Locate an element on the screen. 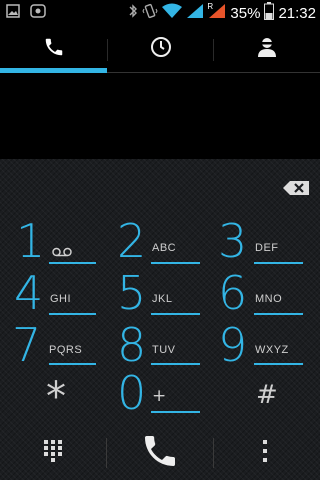 The height and width of the screenshot is (480, 320). dial-key-hash: # is located at coordinates (266, 398).